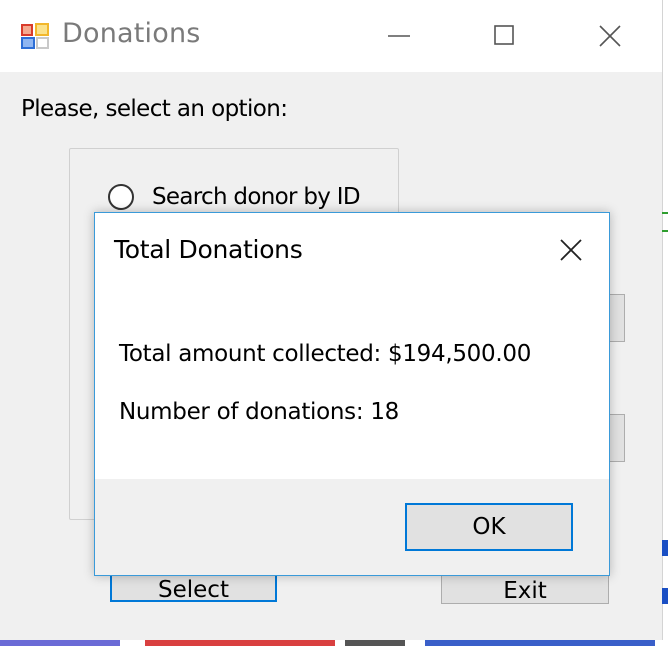 This screenshot has height=648, width=668. I want to click on minimize-button, so click(399, 36).